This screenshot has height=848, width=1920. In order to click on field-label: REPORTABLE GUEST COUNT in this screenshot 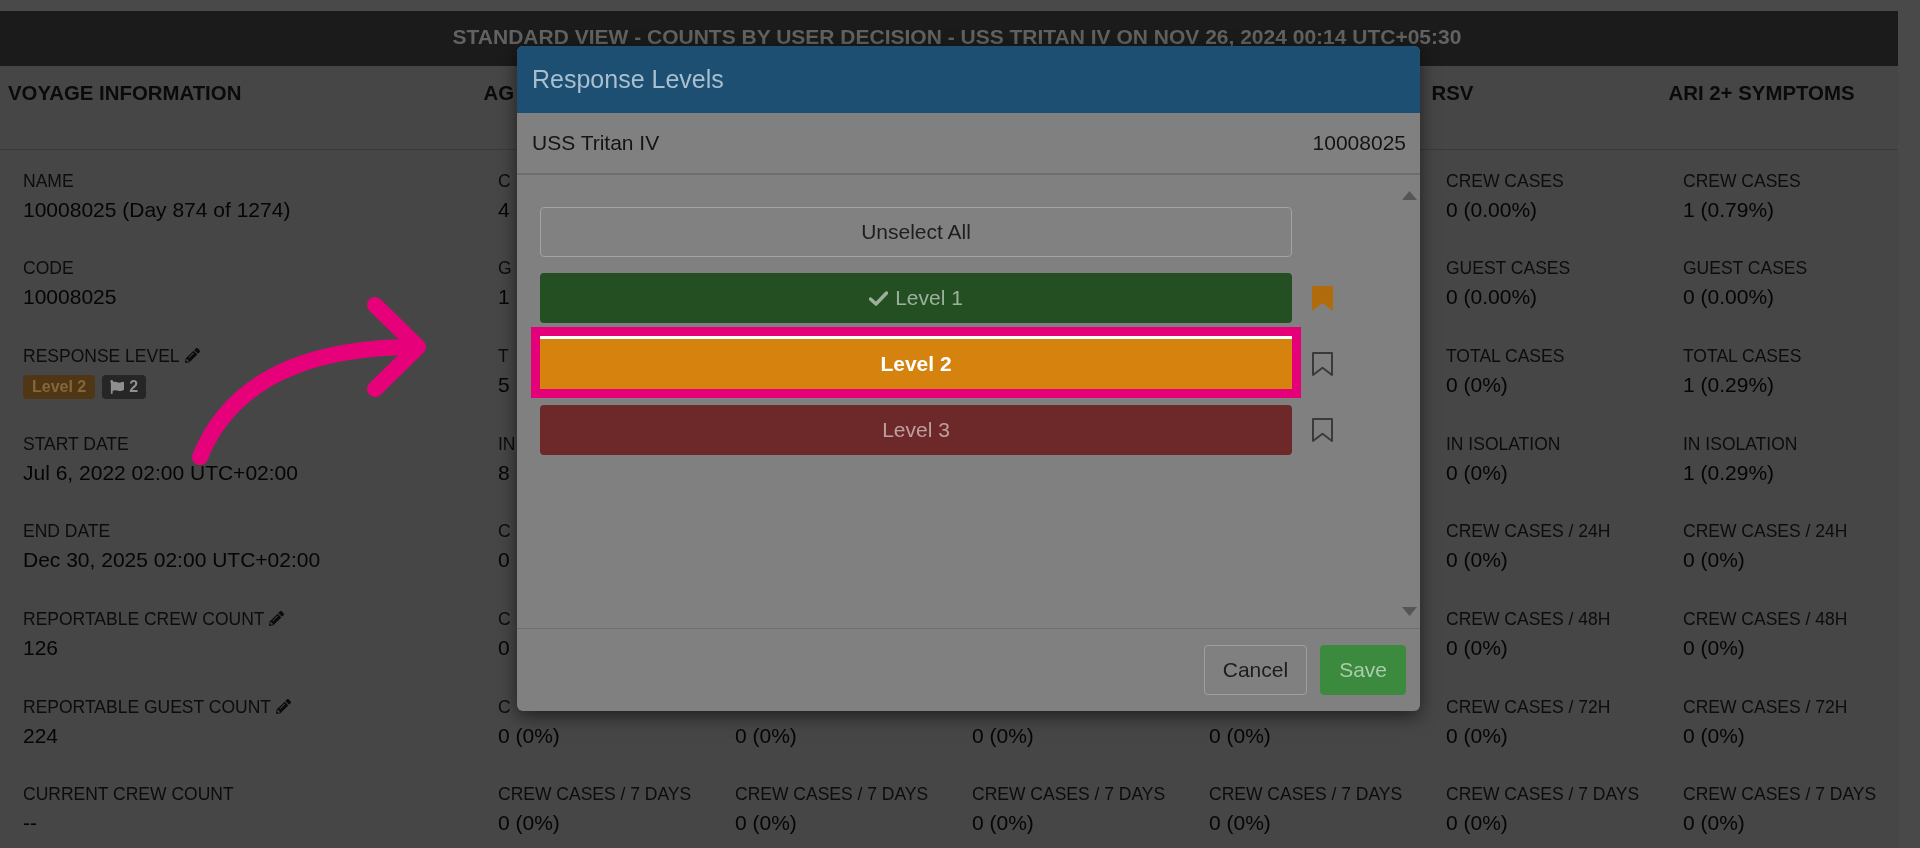, I will do `click(147, 707)`.